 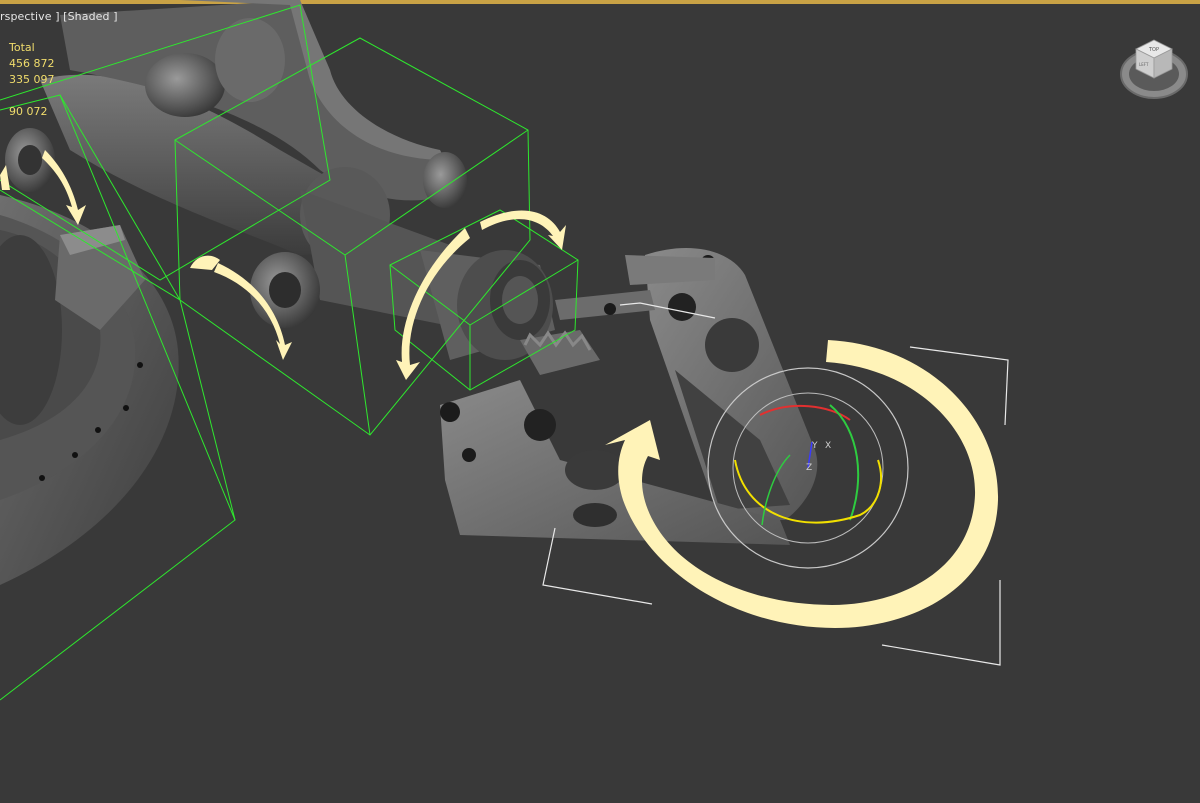 I want to click on stats-title: Total, so click(x=22, y=47).